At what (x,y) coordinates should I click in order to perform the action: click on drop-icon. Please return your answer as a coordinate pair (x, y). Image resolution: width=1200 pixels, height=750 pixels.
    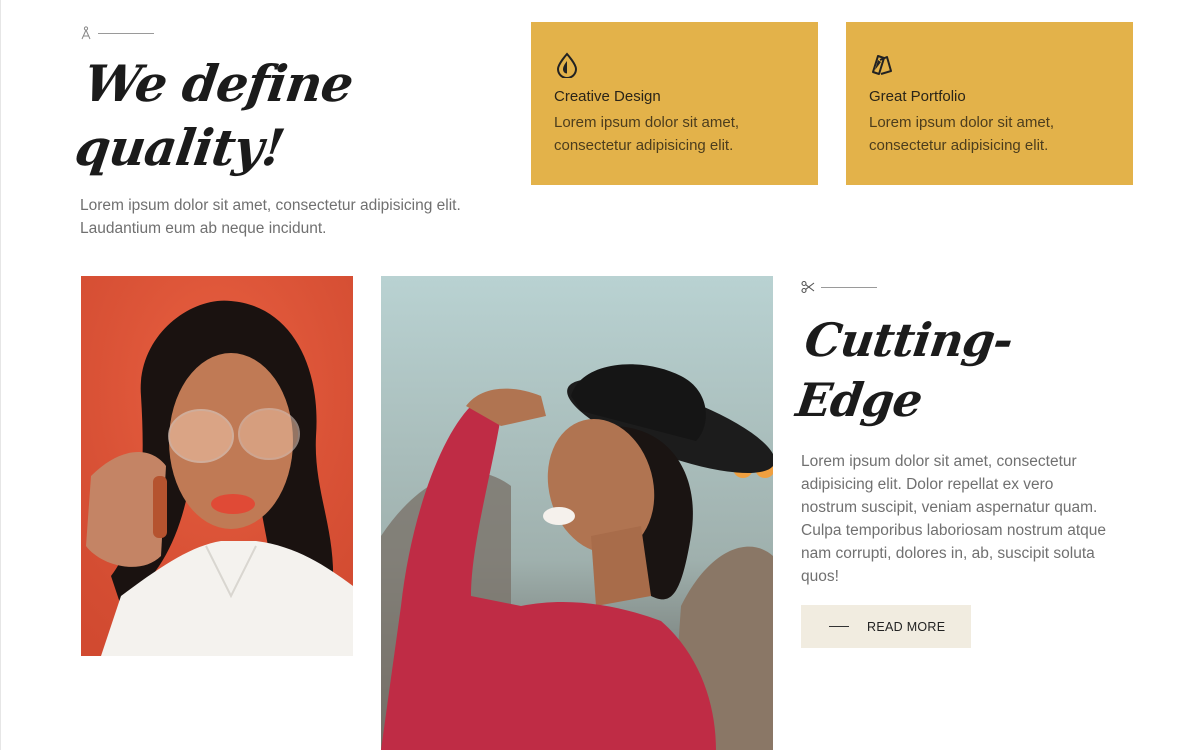
    Looking at the image, I should click on (567, 65).